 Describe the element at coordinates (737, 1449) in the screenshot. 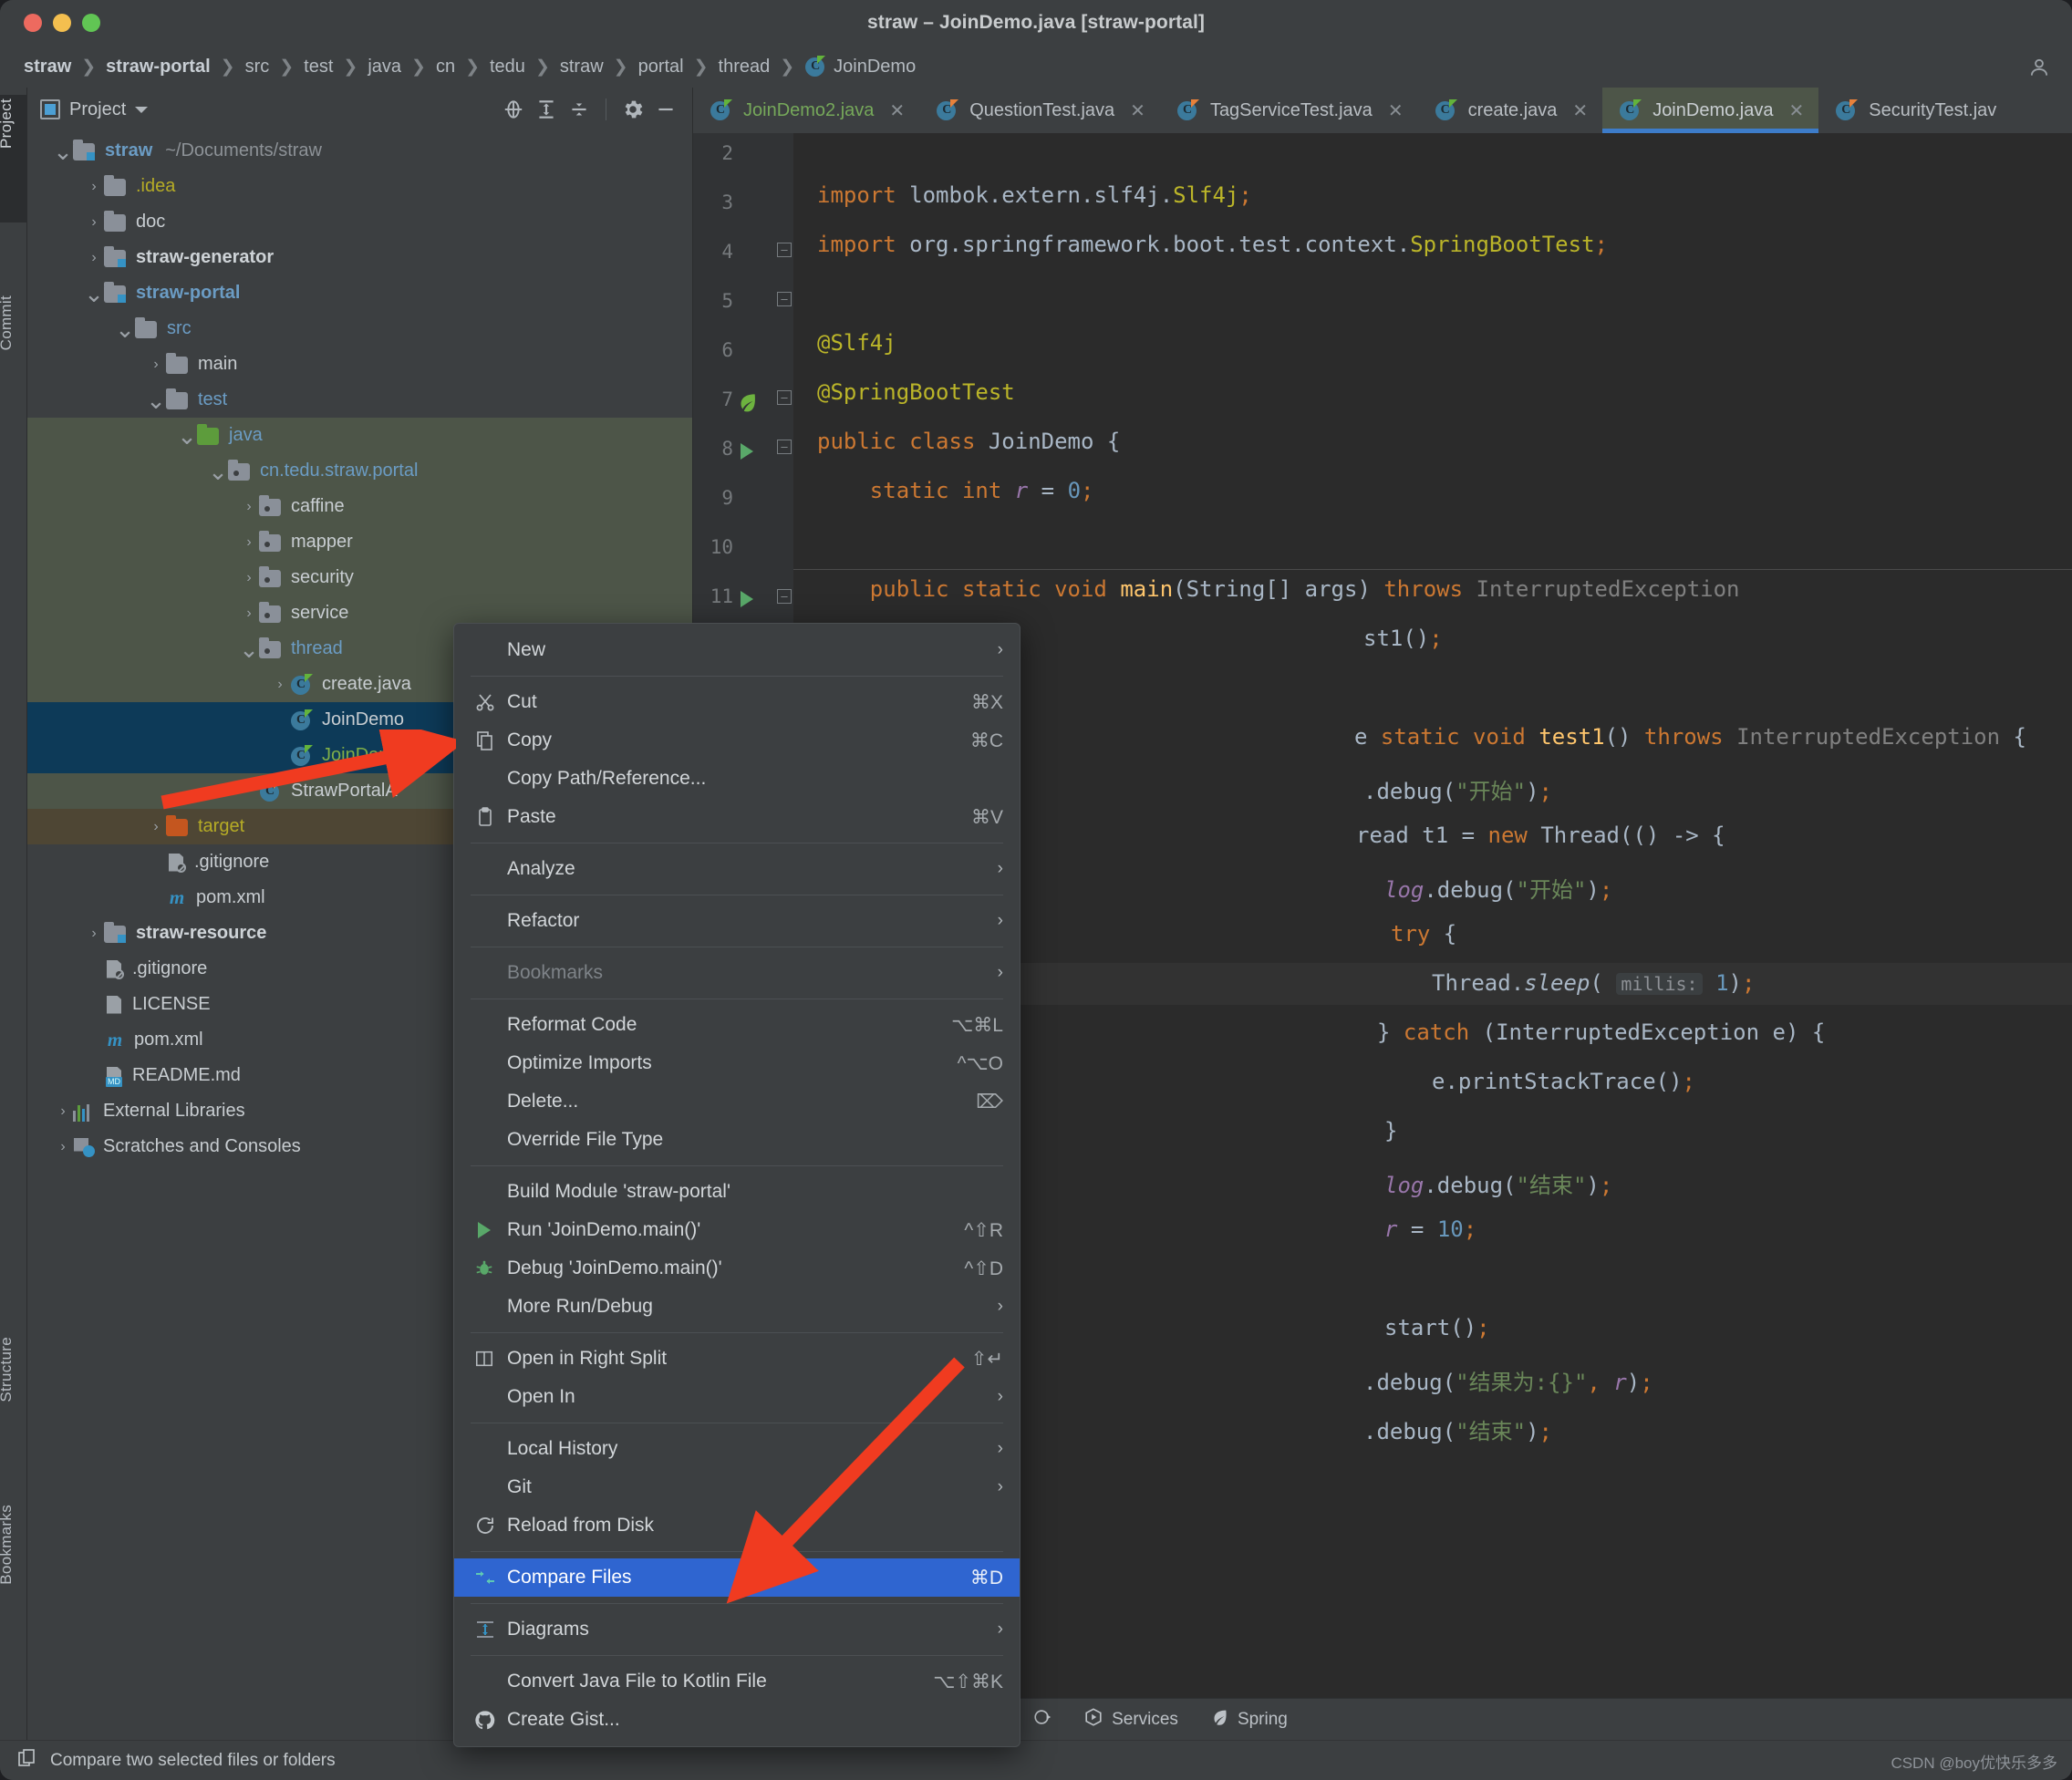

I see `menu-item-local-history: Local History ›` at that location.